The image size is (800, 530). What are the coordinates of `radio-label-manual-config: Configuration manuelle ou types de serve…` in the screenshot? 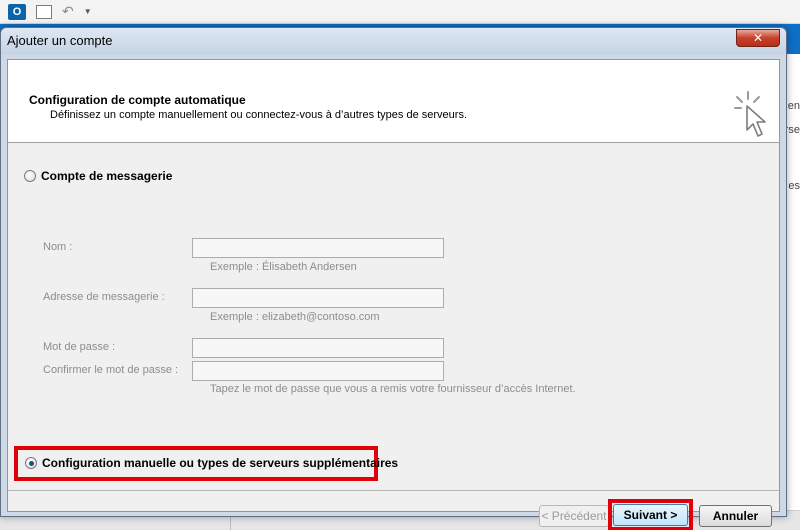 It's located at (220, 463).